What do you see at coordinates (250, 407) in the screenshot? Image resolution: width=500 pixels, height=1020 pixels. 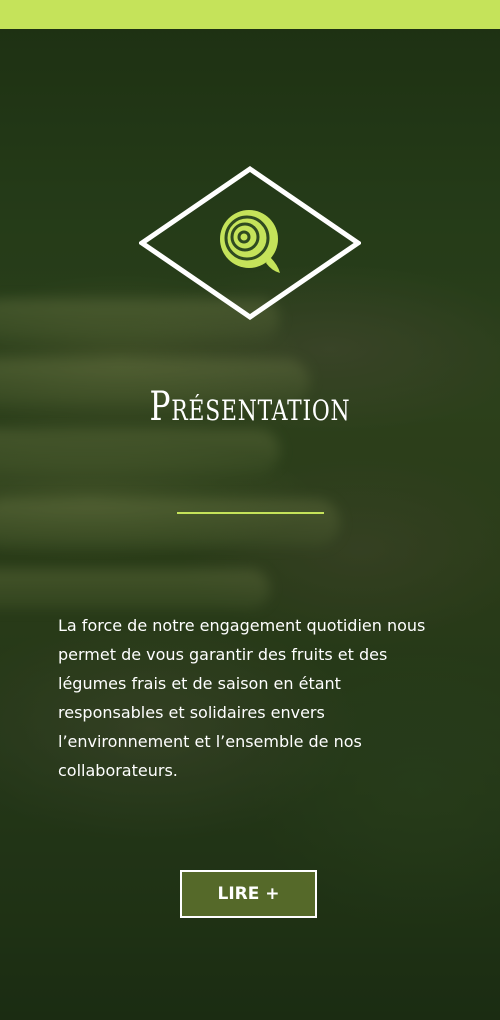 I see `section-title: Présentation` at bounding box center [250, 407].